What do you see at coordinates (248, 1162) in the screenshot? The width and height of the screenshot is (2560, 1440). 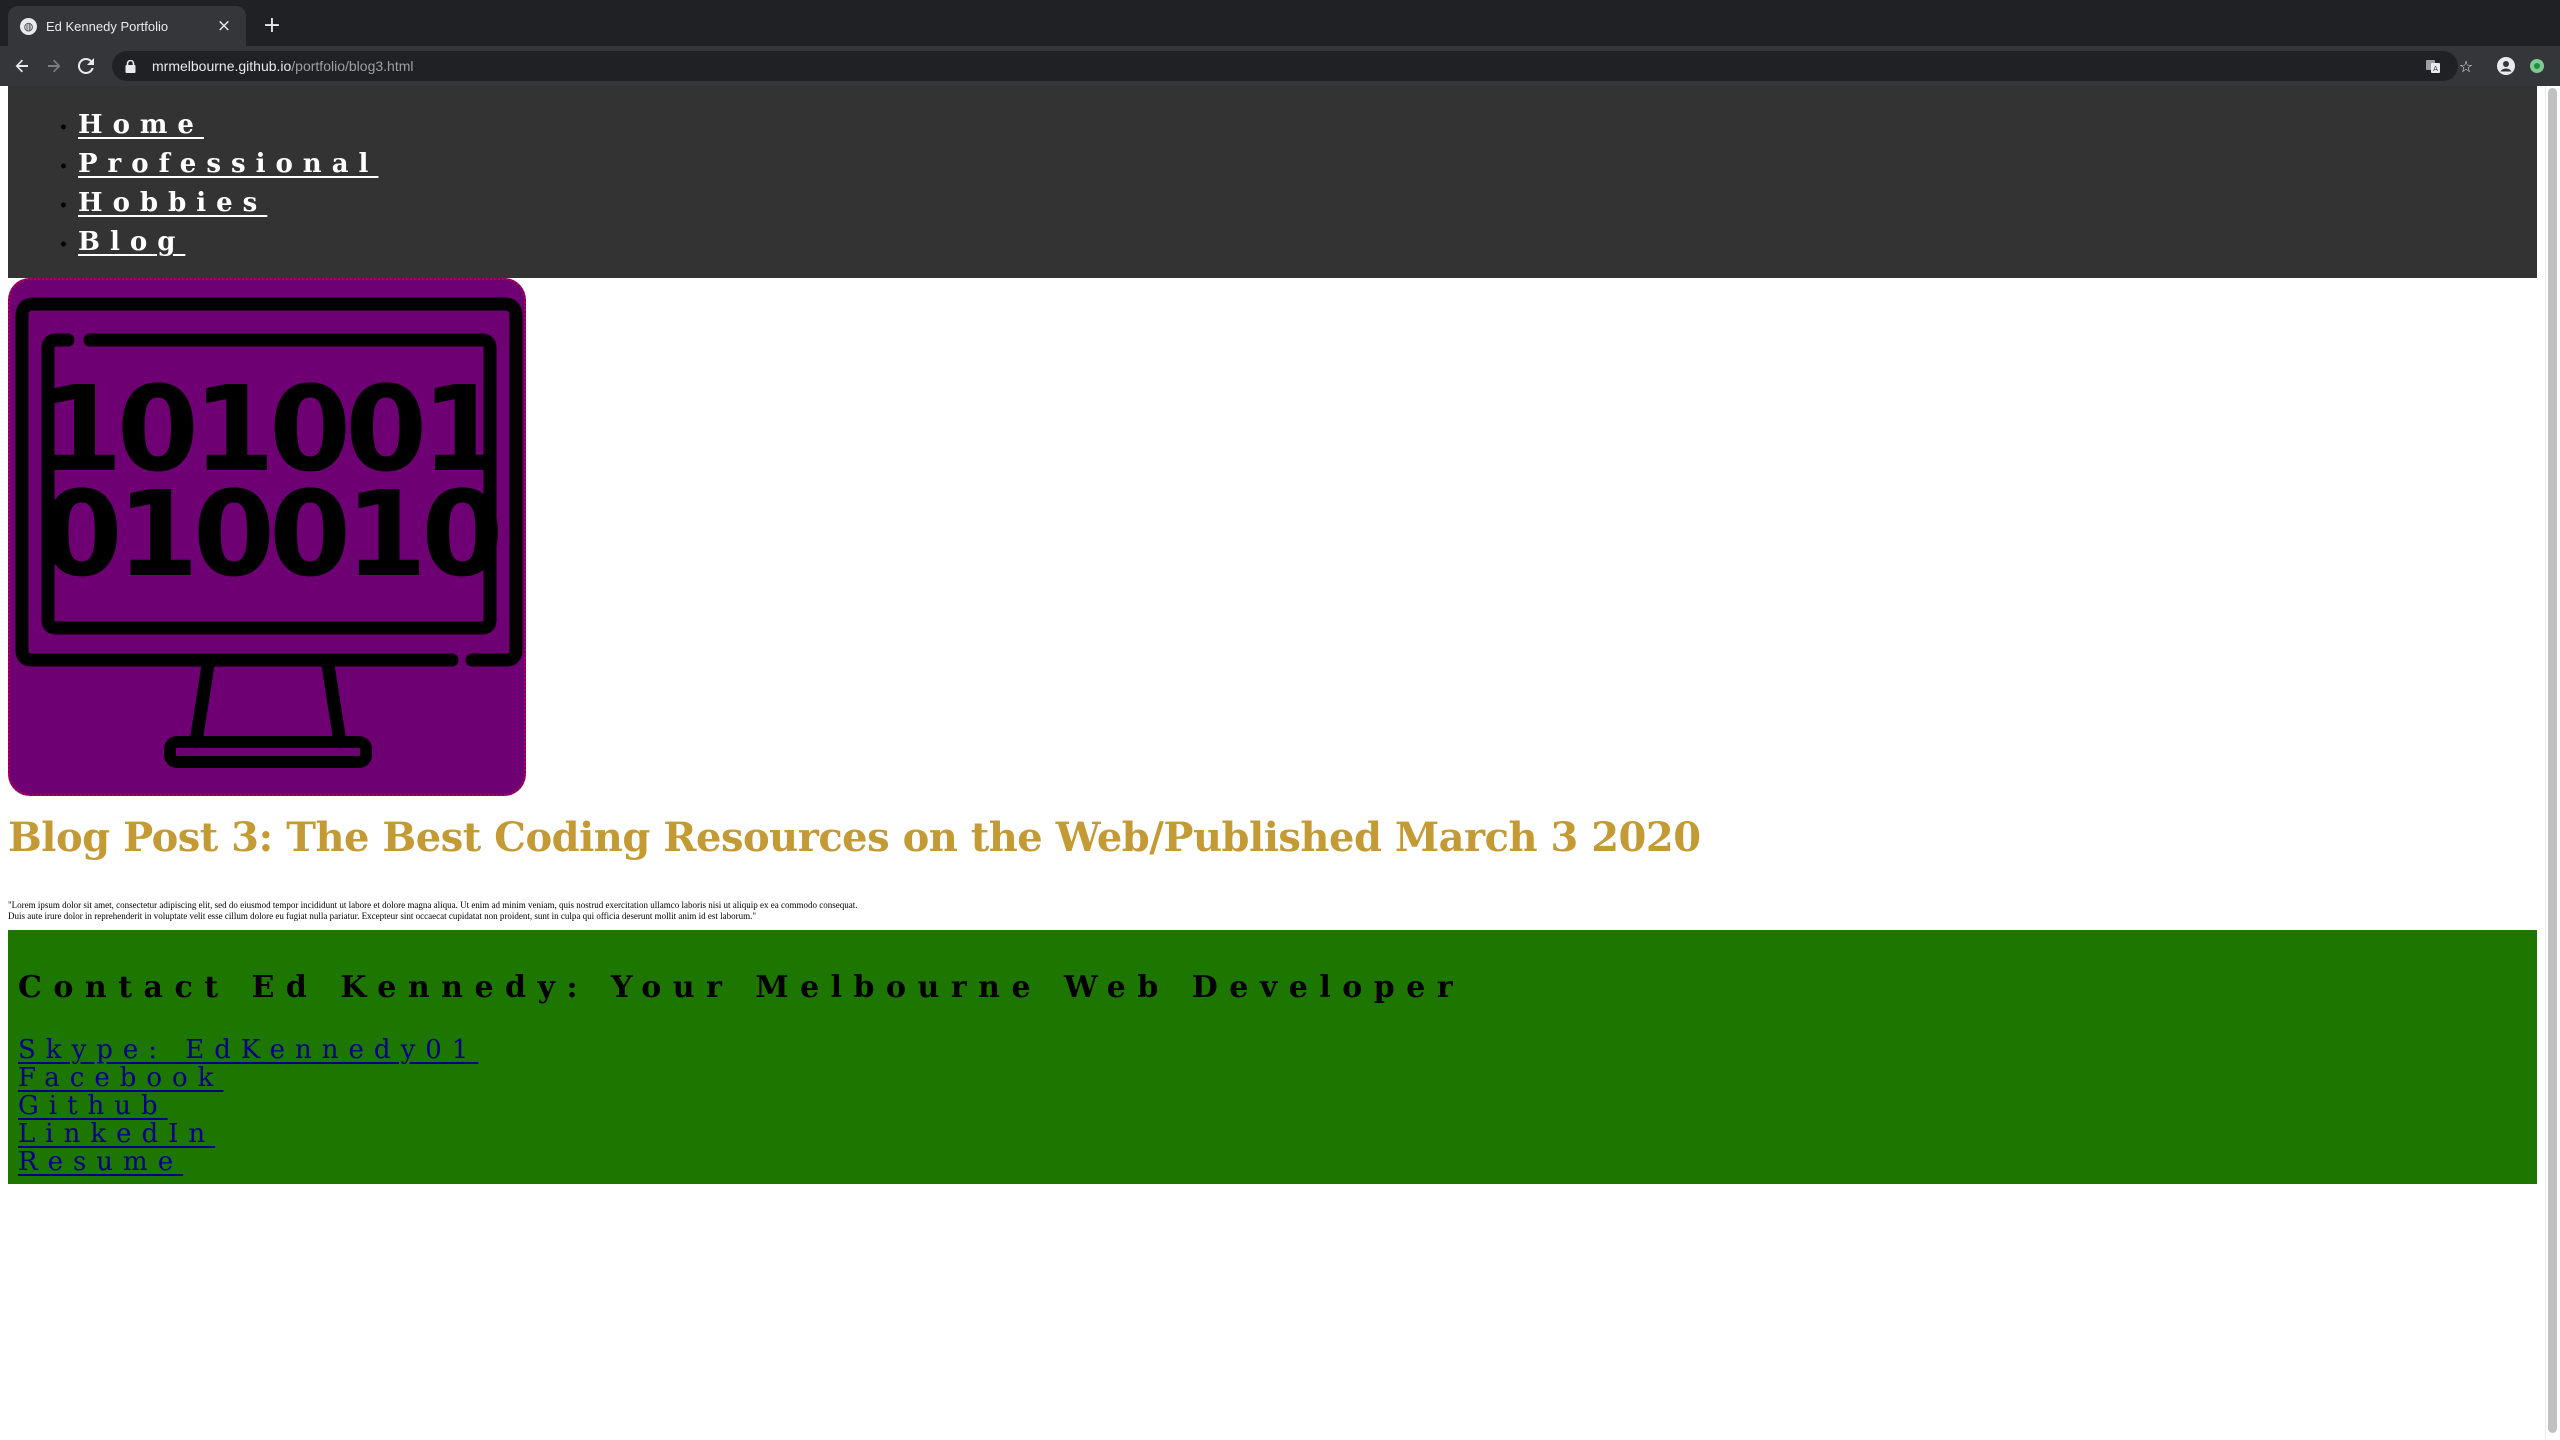 I see `contact-link-resume: Resume` at bounding box center [248, 1162].